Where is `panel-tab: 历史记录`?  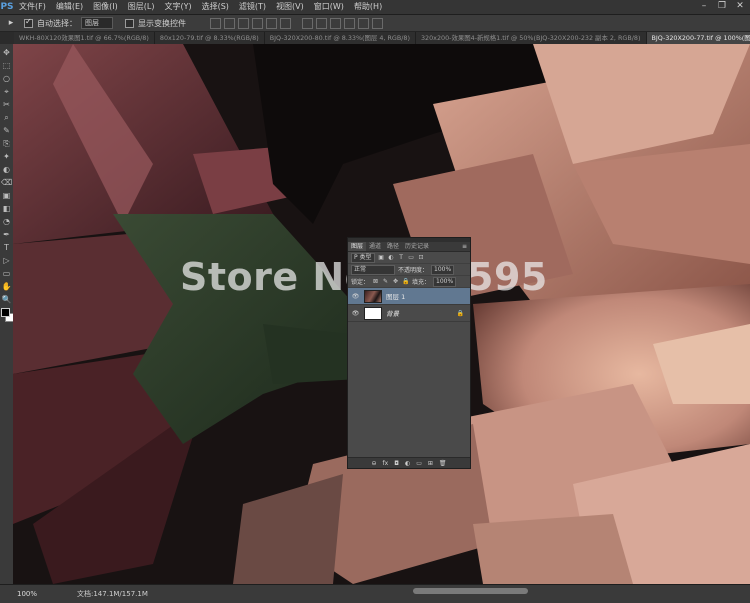
panel-tab: 历史记录 is located at coordinates (417, 246).